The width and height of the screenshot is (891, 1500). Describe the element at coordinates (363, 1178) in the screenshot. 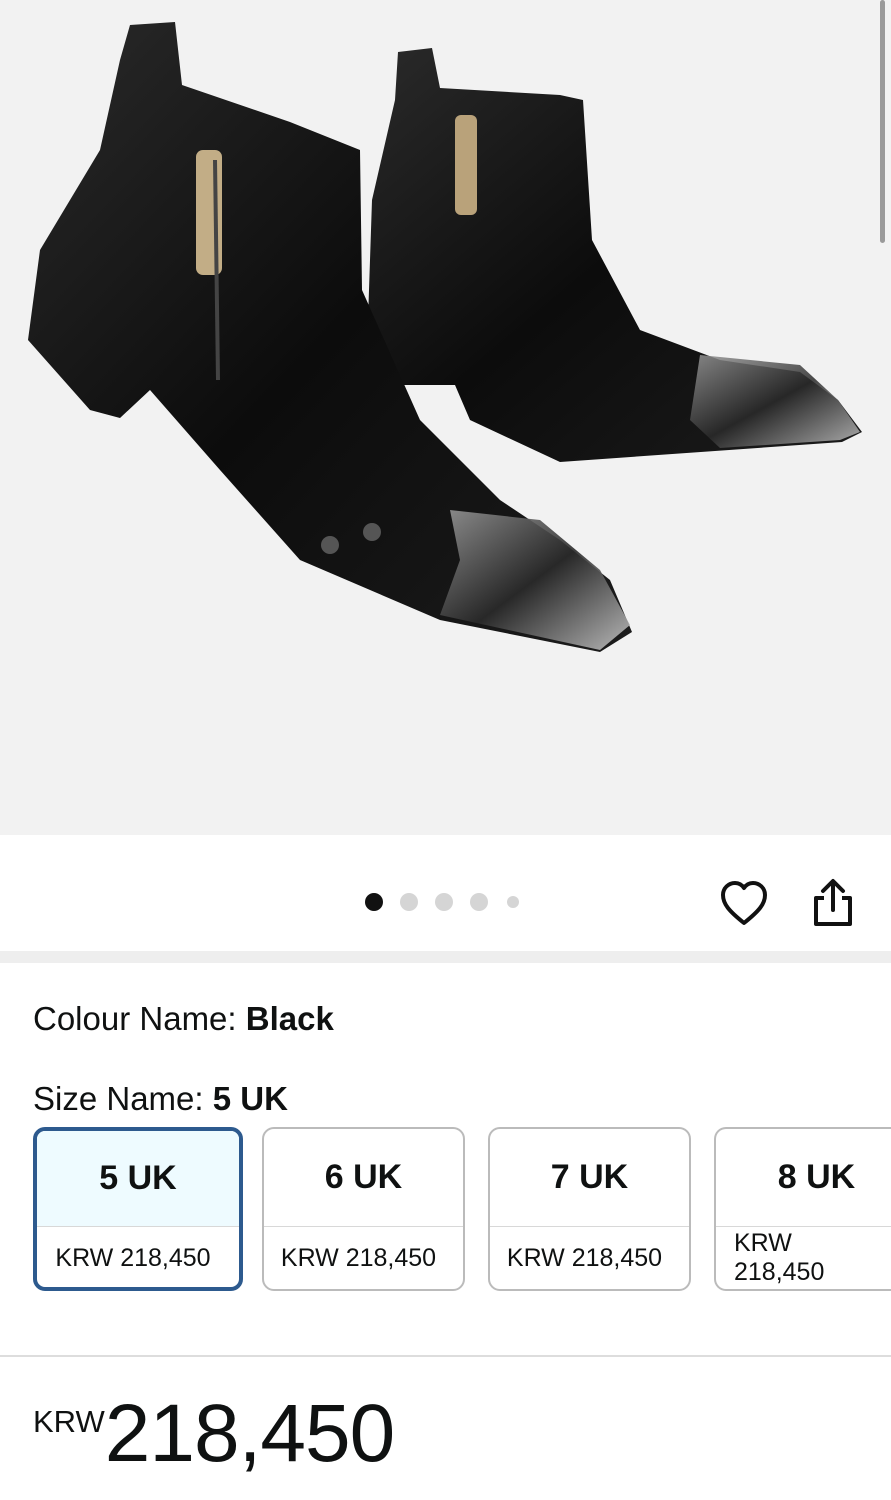

I see `size-option-label: 6 UK` at that location.